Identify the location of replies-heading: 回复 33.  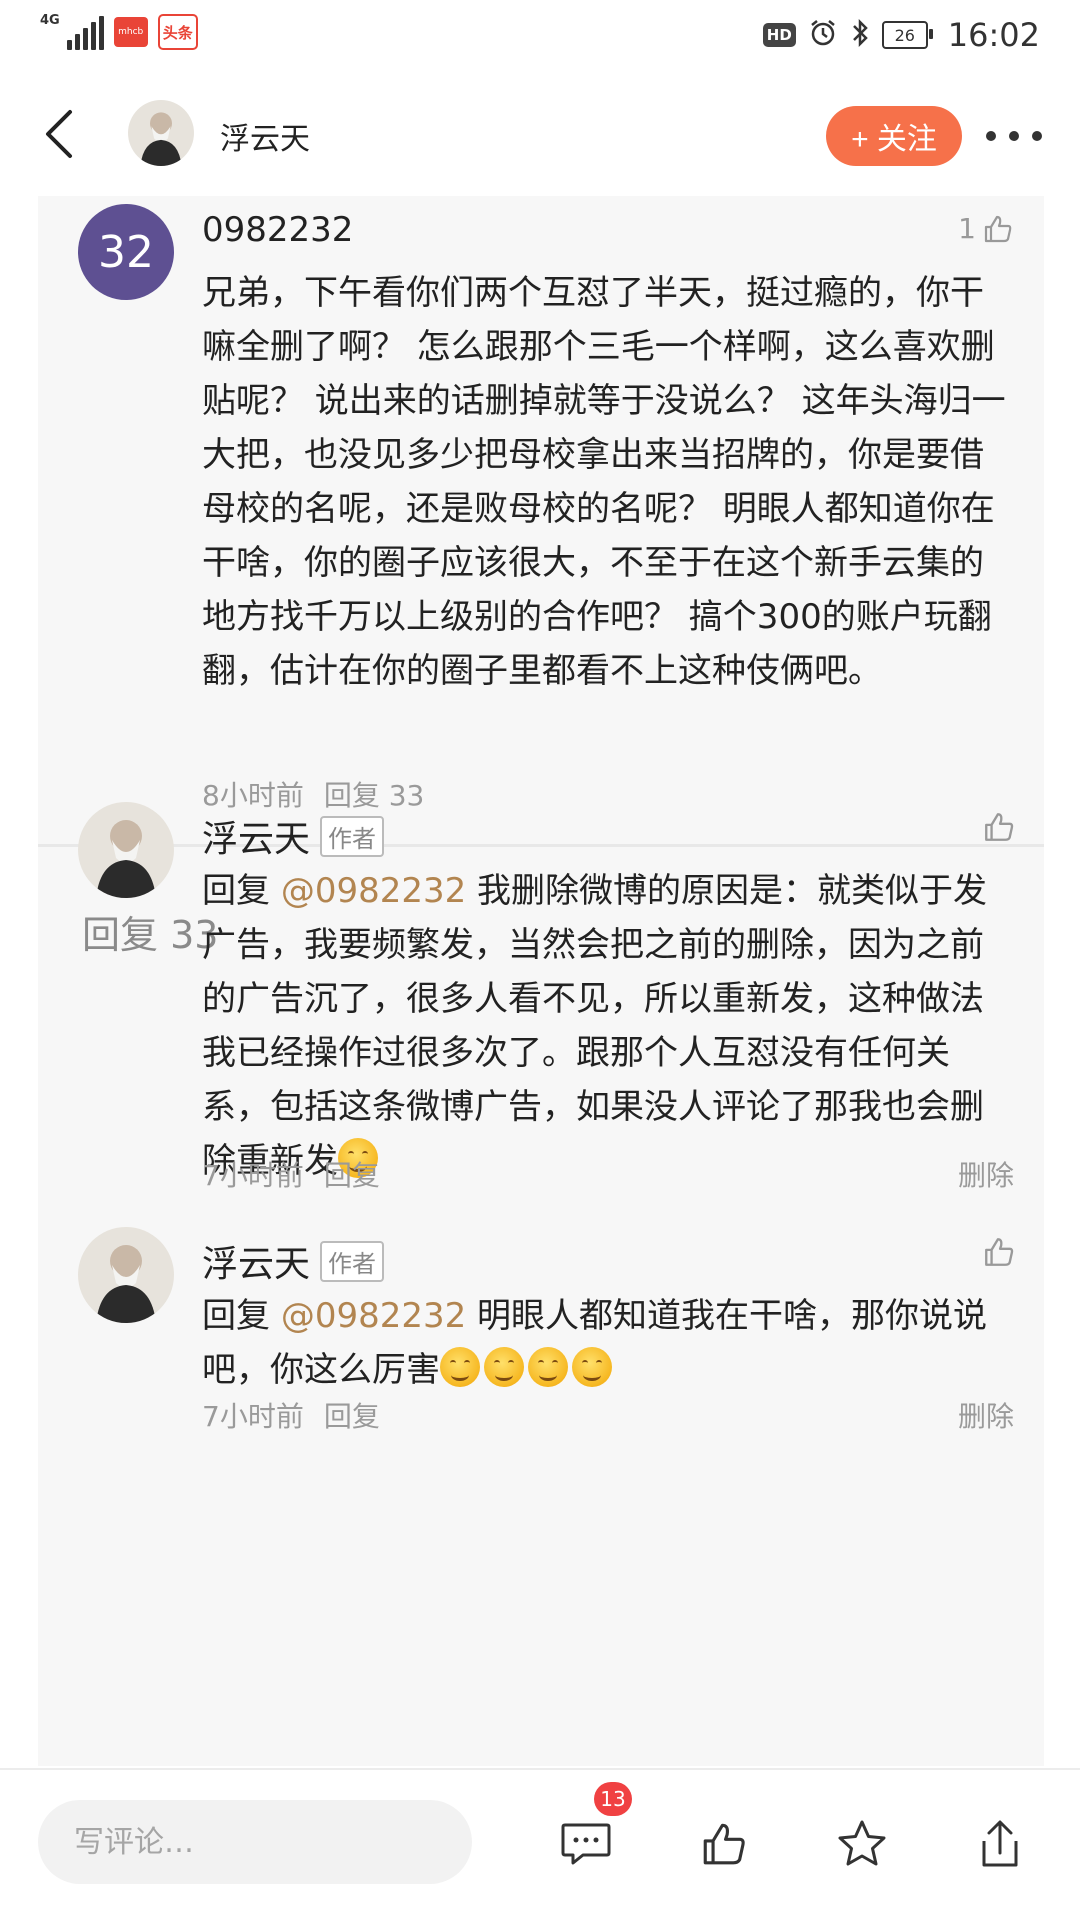
(150, 935).